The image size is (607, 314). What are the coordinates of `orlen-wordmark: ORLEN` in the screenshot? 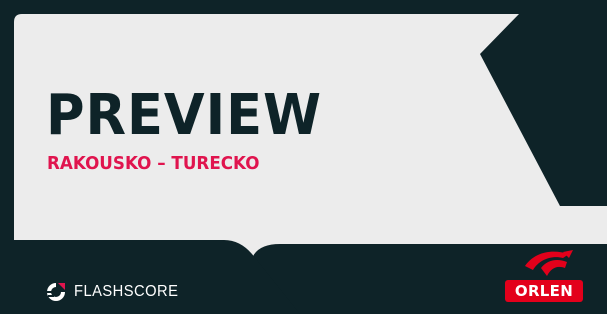 It's located at (544, 291).